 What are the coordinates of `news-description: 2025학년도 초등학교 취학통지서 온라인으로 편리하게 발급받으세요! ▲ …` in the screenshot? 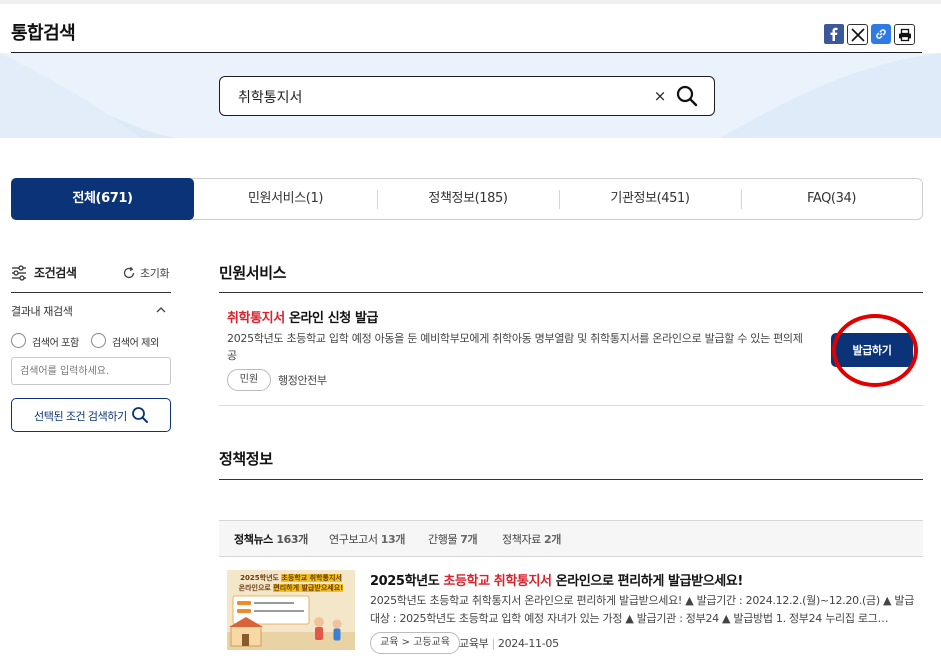 It's located at (642, 609).